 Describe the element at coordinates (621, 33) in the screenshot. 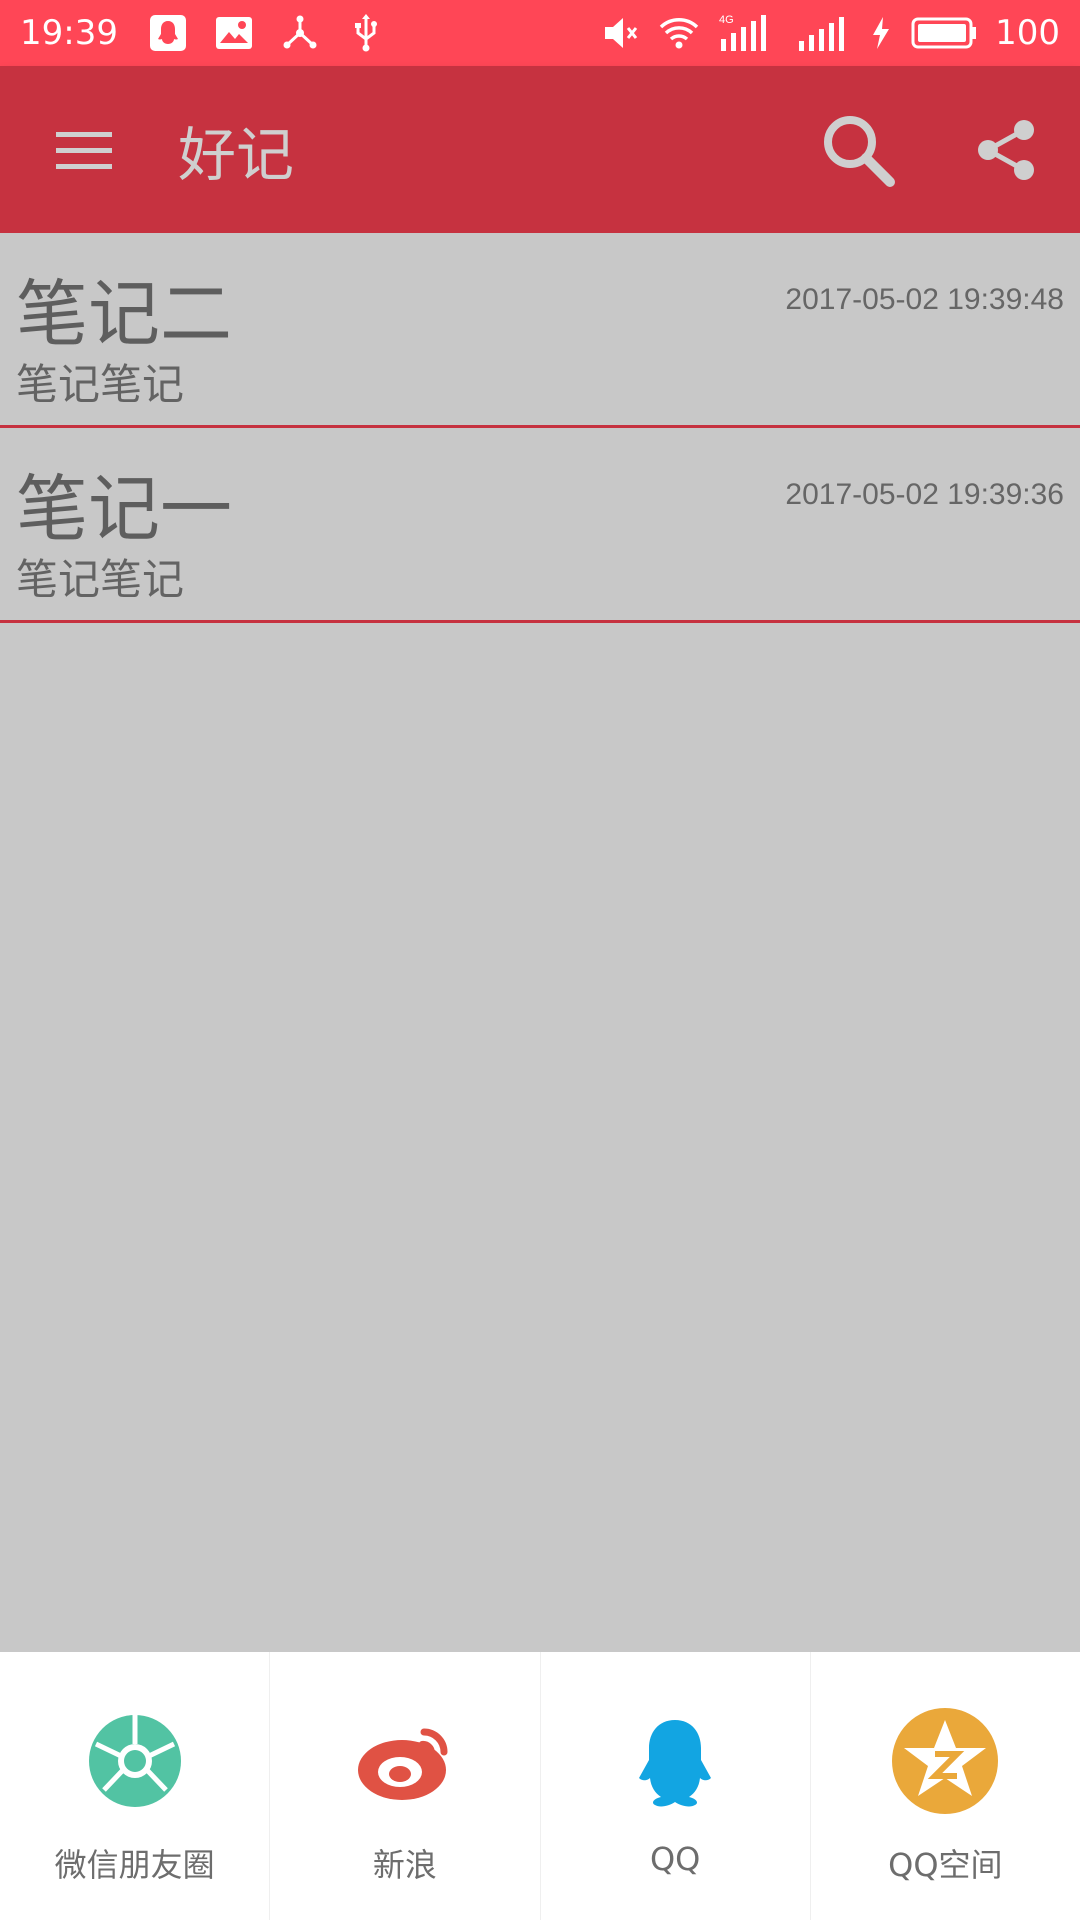

I see `mute-icon` at that location.